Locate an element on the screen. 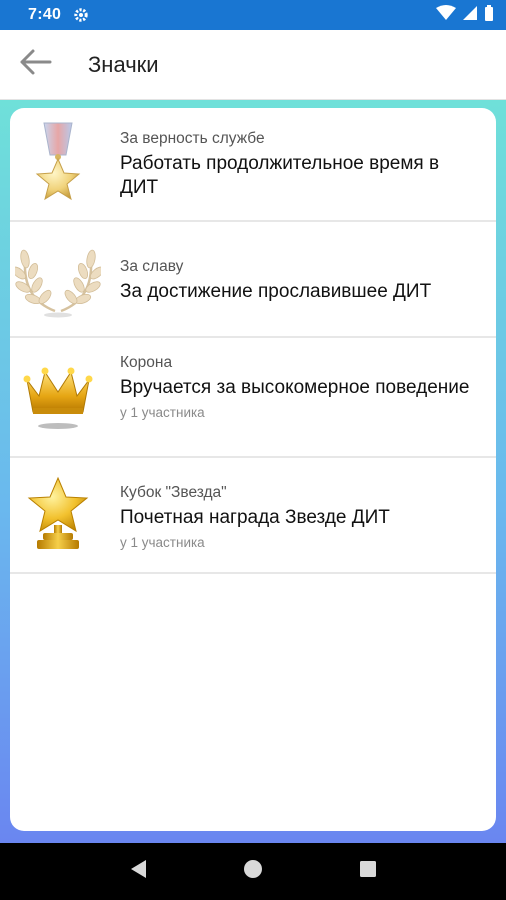  badge-row: За славу За достижение прославившее ДИТ is located at coordinates (253, 280).